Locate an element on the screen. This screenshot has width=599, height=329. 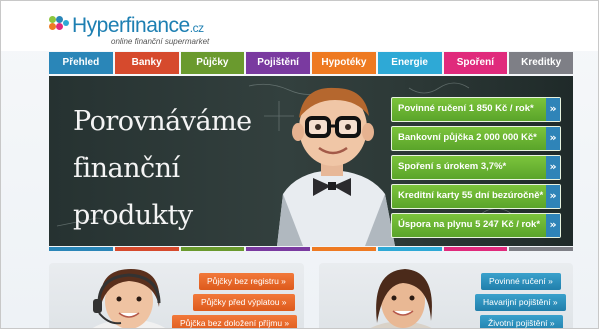
link-havarijni-pojisteni: Havarijní pojištění » is located at coordinates (520, 302).